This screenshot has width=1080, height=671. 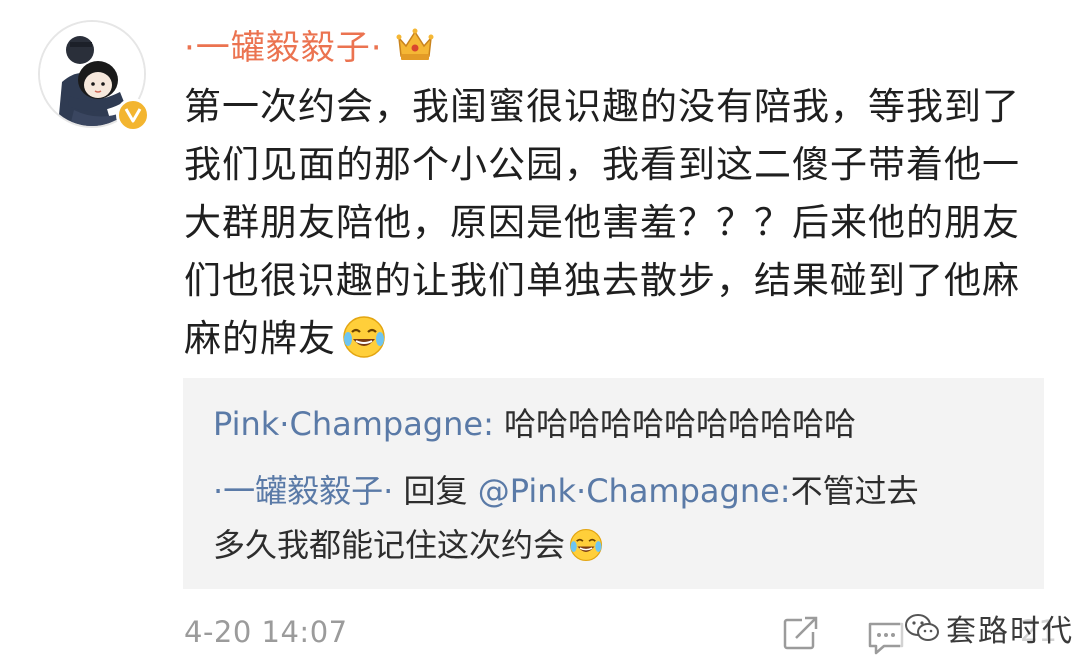 What do you see at coordinates (94, 76) in the screenshot?
I see `avatar-container` at bounding box center [94, 76].